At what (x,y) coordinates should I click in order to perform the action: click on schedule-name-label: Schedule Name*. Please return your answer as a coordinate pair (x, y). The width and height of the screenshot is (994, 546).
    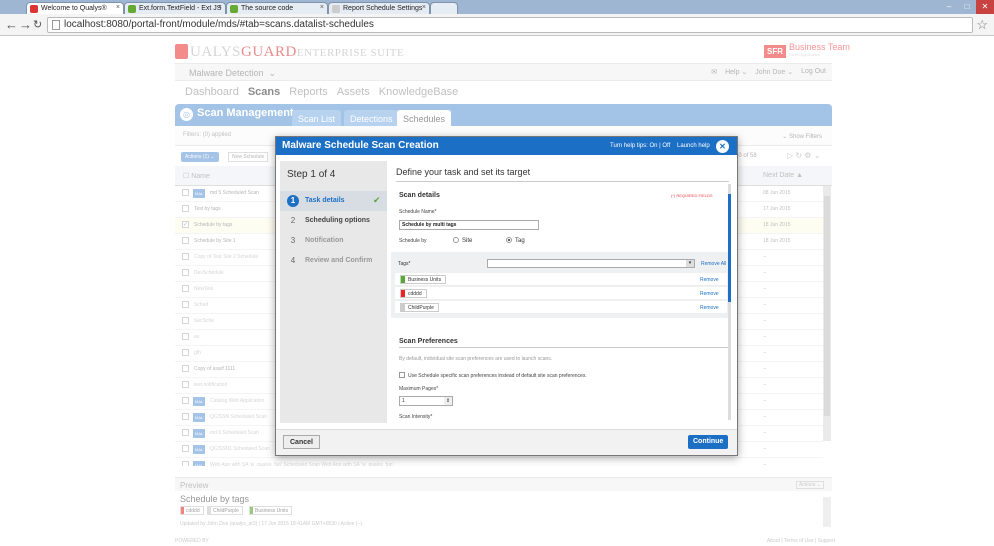
    Looking at the image, I should click on (418, 212).